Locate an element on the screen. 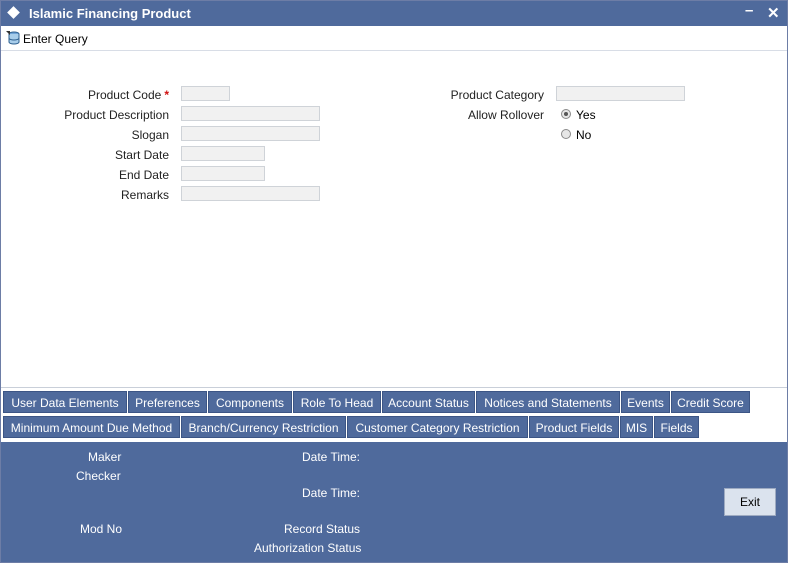 Image resolution: width=788 pixels, height=563 pixels. record-status-label: Record Status is located at coordinates (322, 529).